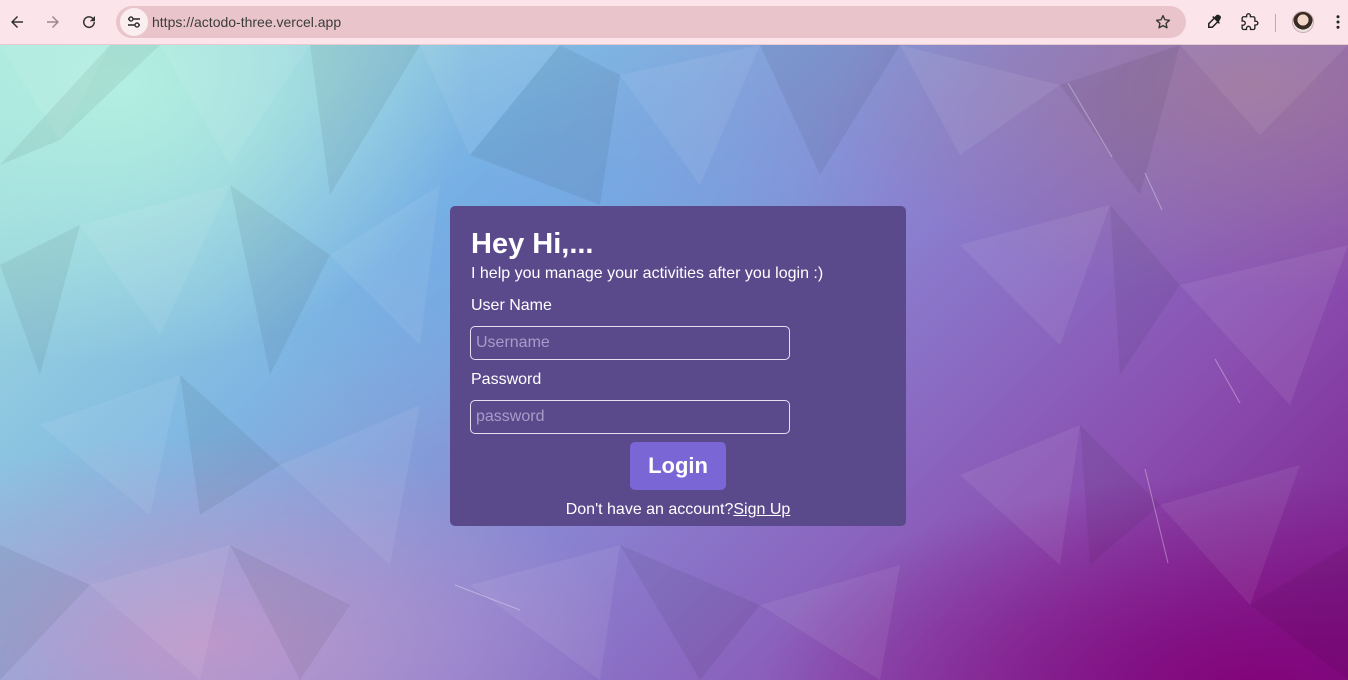 This screenshot has width=1348, height=680. Describe the element at coordinates (678, 466) in the screenshot. I see `login-button: Login` at that location.